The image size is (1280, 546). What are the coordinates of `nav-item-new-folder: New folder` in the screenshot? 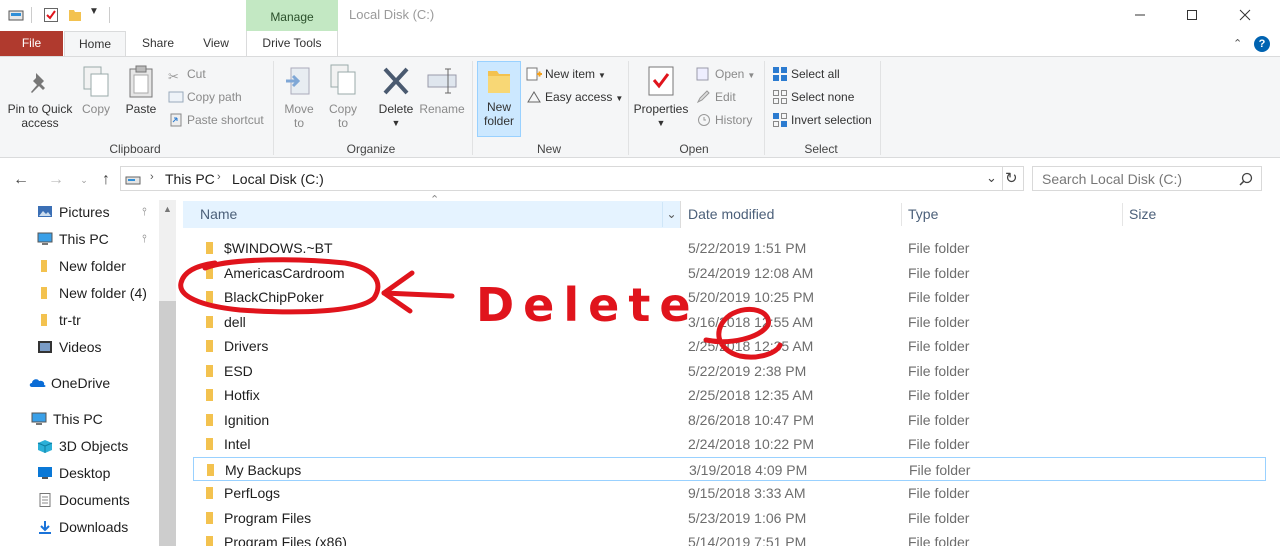 It's located at (81, 266).